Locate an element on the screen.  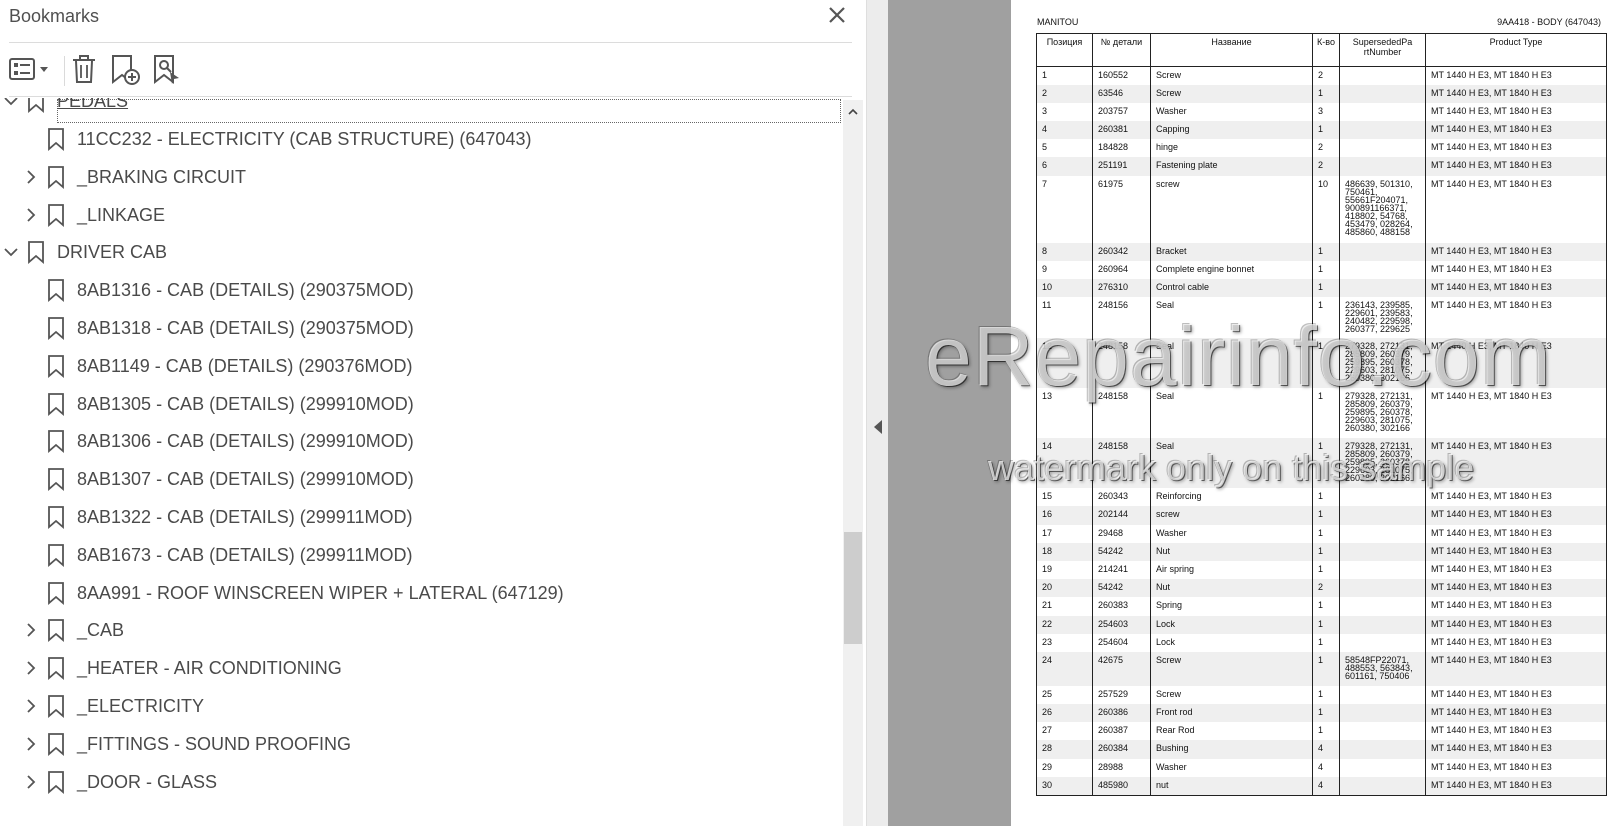
bookmark-item: 8AB1318 - CAB (DETAILS) (290375MOD) is located at coordinates (421, 328).